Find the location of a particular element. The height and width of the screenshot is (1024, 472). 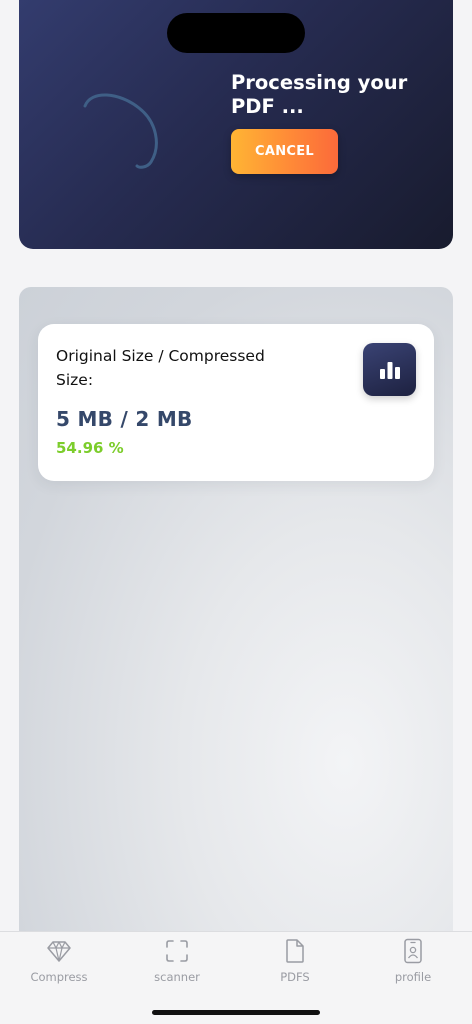

tab-profile-label: profile is located at coordinates (413, 977).